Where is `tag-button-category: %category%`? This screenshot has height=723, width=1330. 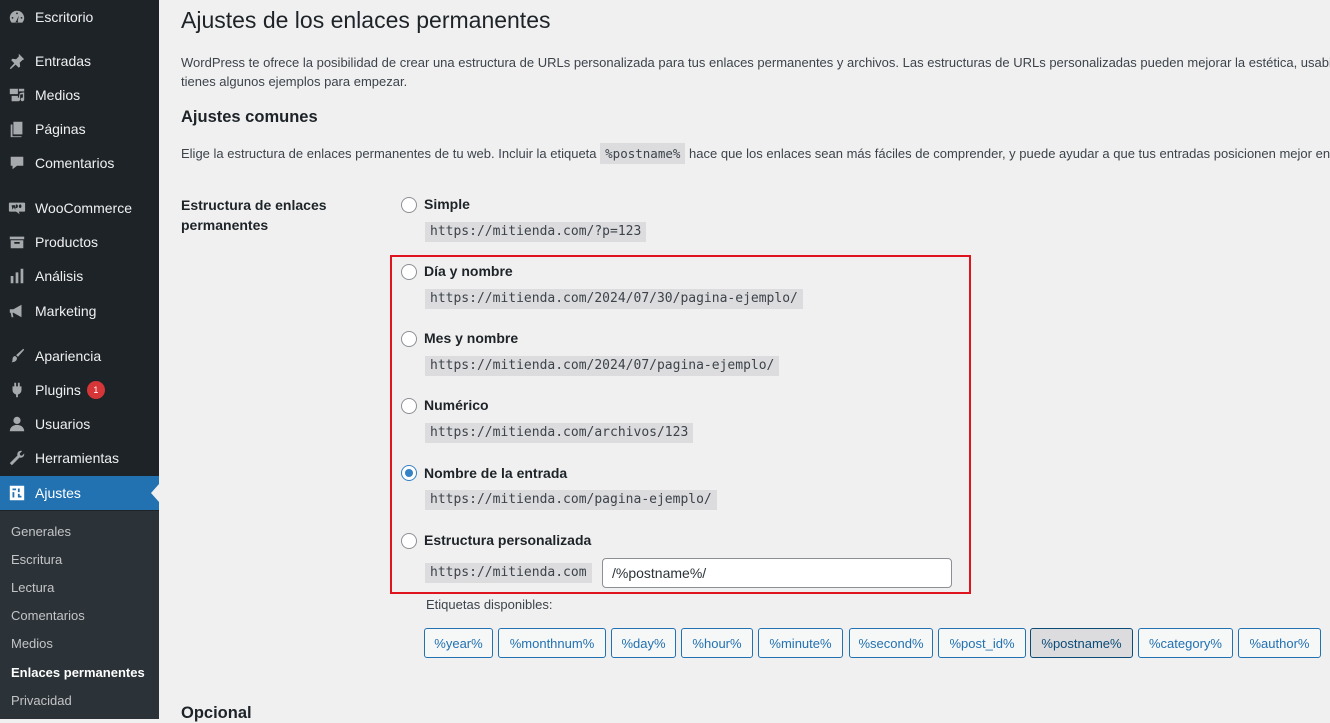
tag-button-category: %category% is located at coordinates (1185, 643).